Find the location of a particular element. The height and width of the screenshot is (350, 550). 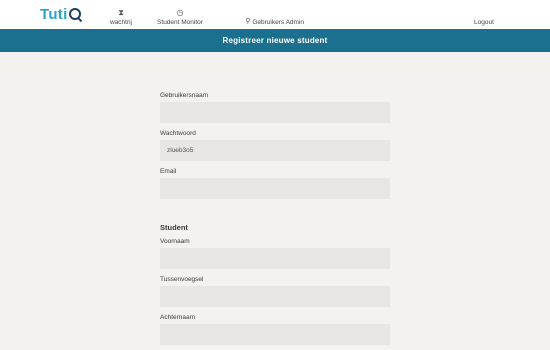

nav-student-monitor: ◷ Student Monitor is located at coordinates (180, 14).